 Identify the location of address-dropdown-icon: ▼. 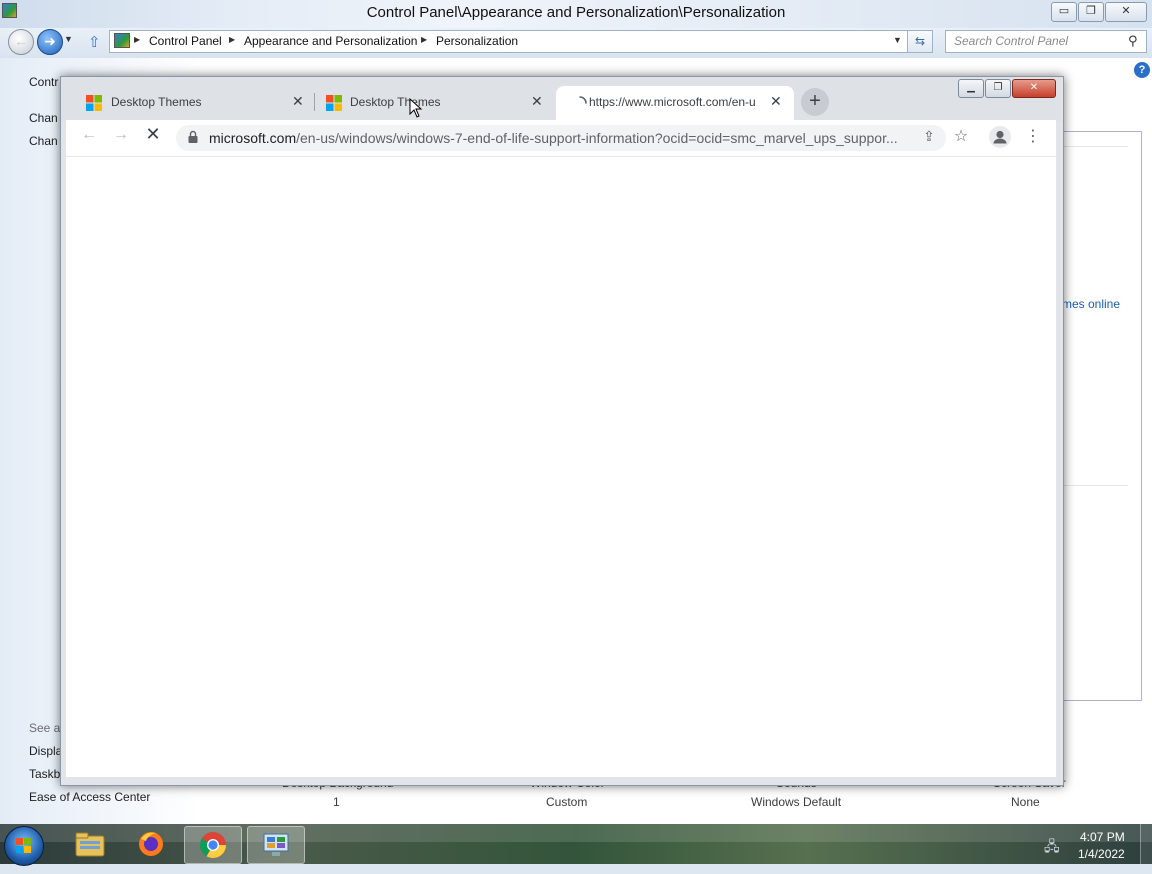
(897, 40).